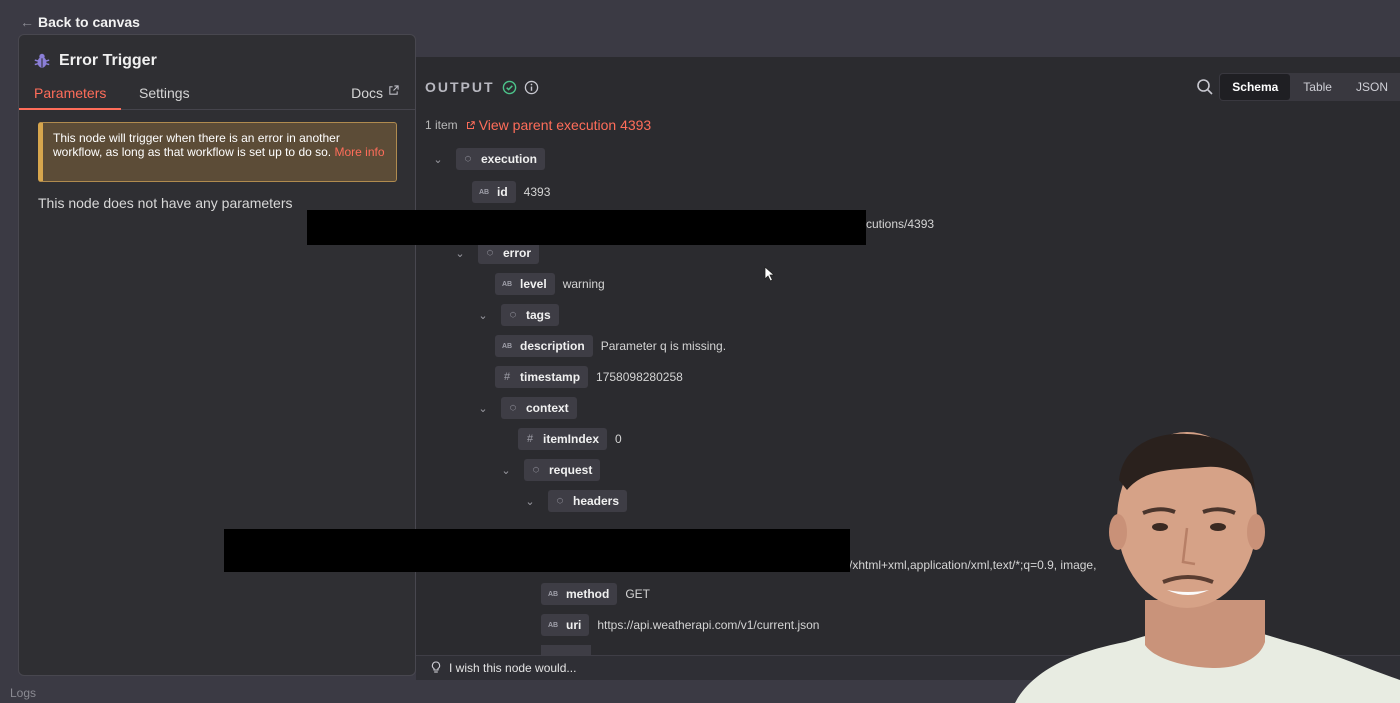 This screenshot has height=703, width=1400. Describe the element at coordinates (367, 93) in the screenshot. I see `docs-label: Docs` at that location.